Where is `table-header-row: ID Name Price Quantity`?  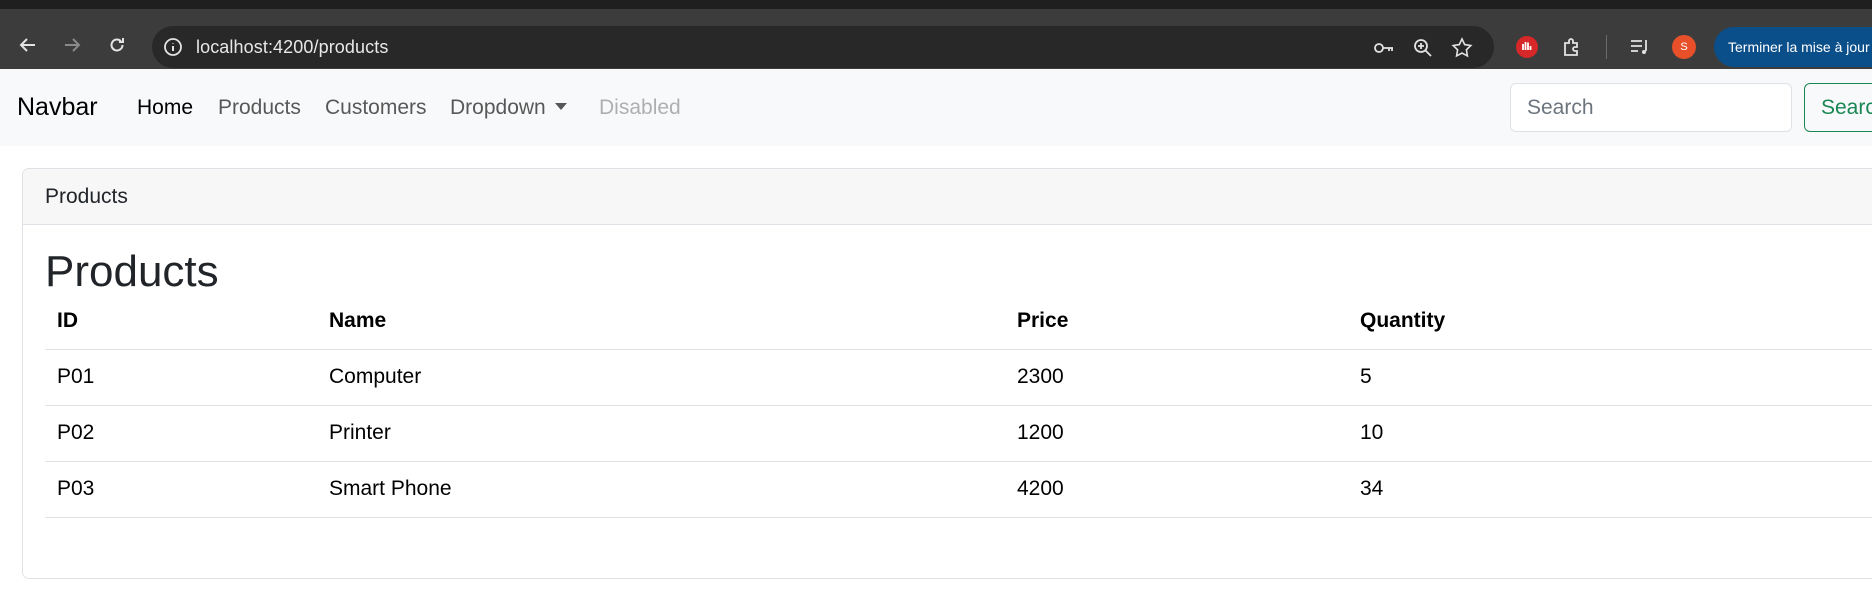
table-header-row: ID Name Price Quantity is located at coordinates (958, 321).